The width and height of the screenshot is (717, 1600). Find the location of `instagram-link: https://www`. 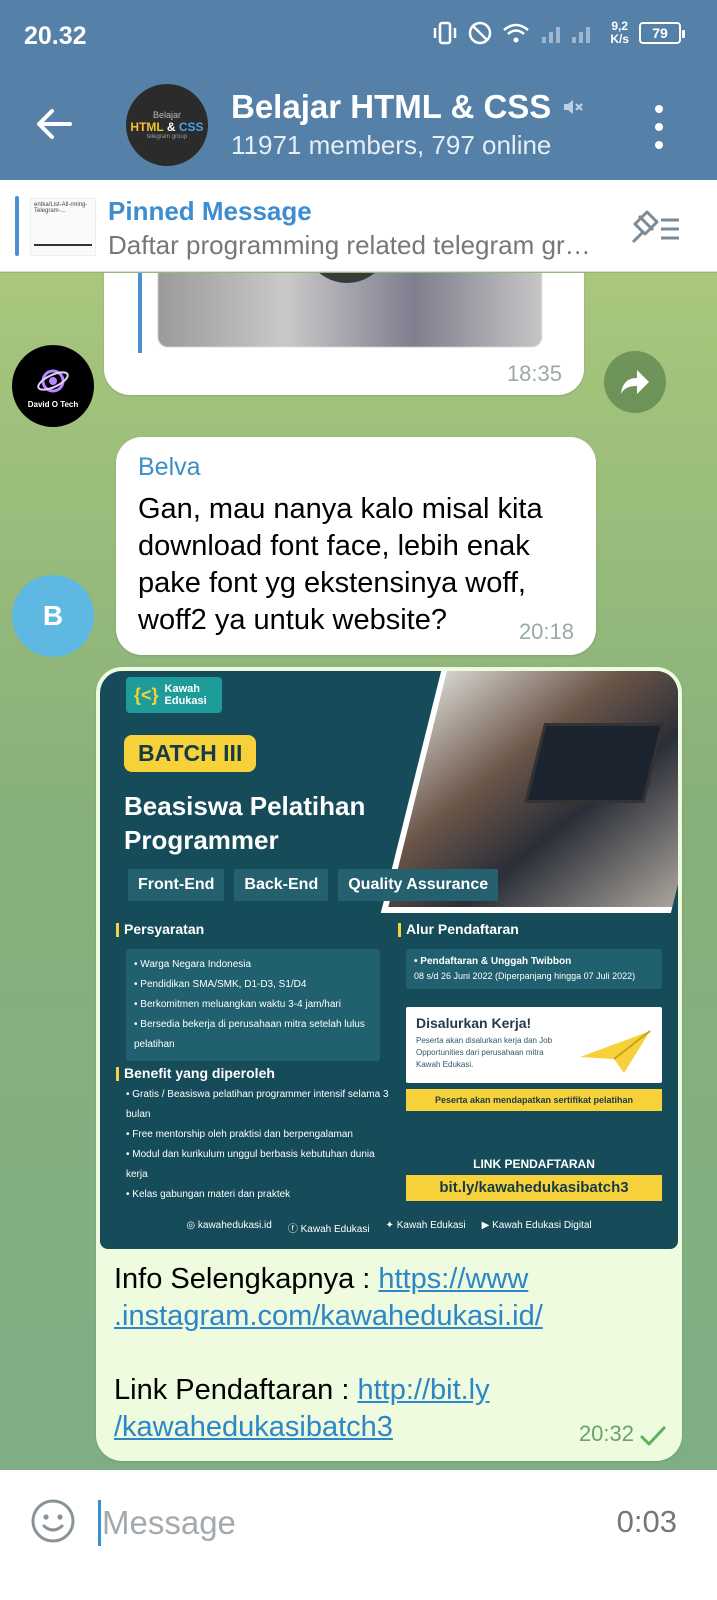

instagram-link: https://www is located at coordinates (453, 1279).